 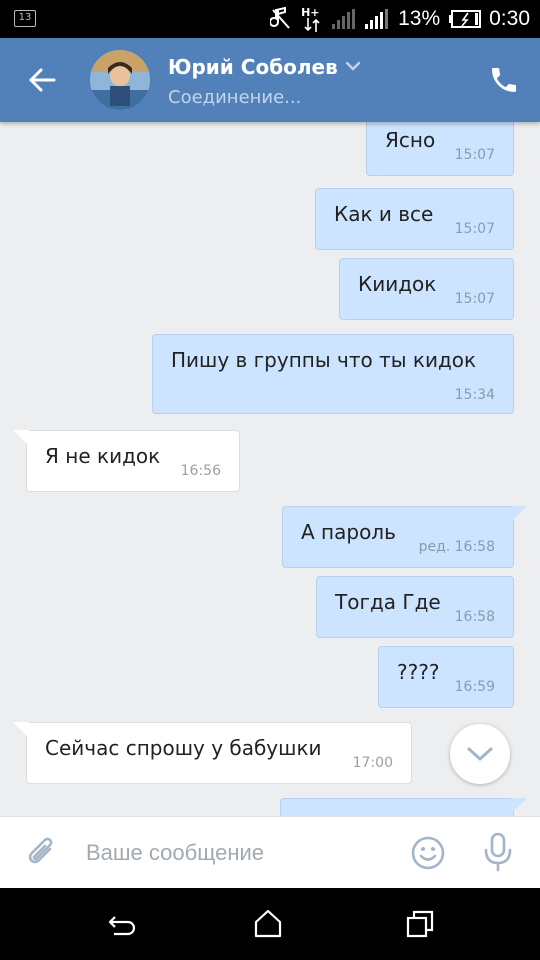 What do you see at coordinates (377, 19) in the screenshot?
I see `signal-2-icon` at bounding box center [377, 19].